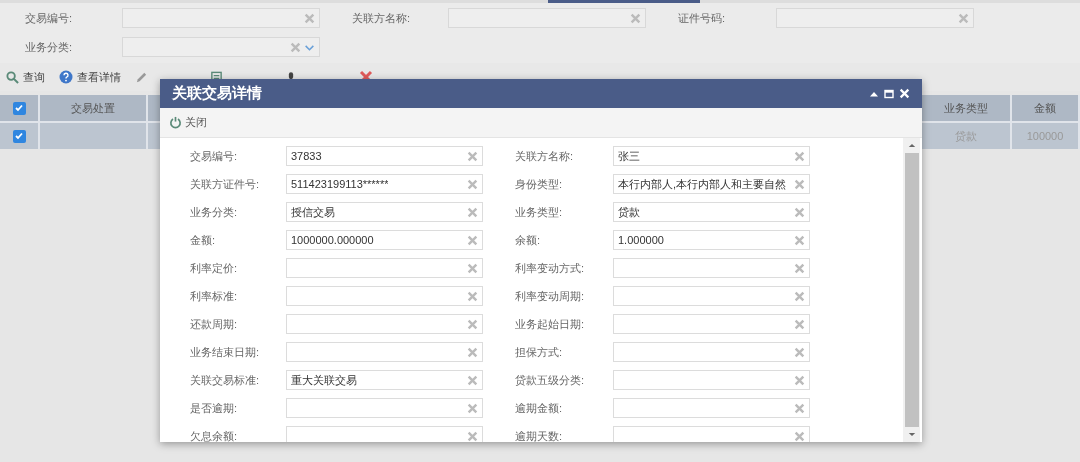 Image resolution: width=1080 pixels, height=462 pixels. I want to click on input-field: 本行内部人,本行内部人和主要自然, so click(711, 184).